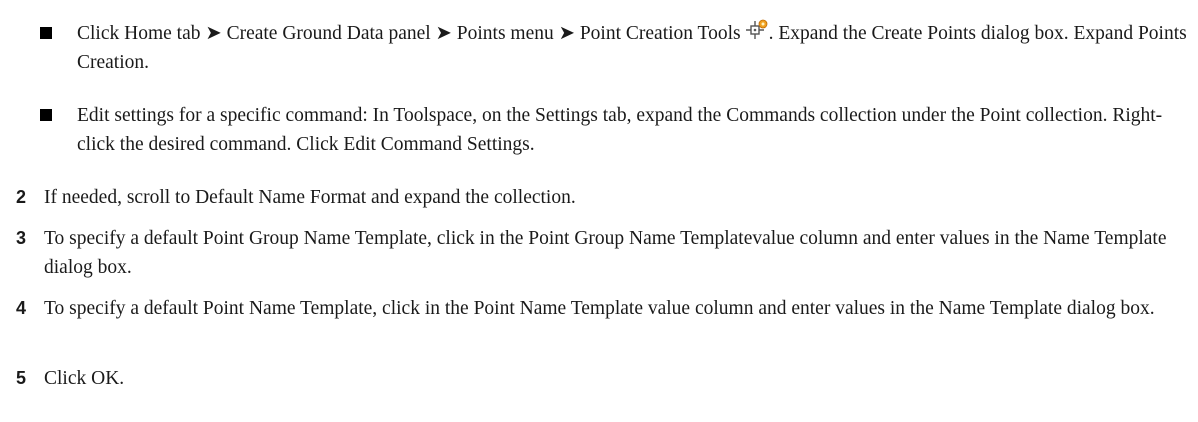  What do you see at coordinates (21, 308) in the screenshot?
I see `step-number: 4` at bounding box center [21, 308].